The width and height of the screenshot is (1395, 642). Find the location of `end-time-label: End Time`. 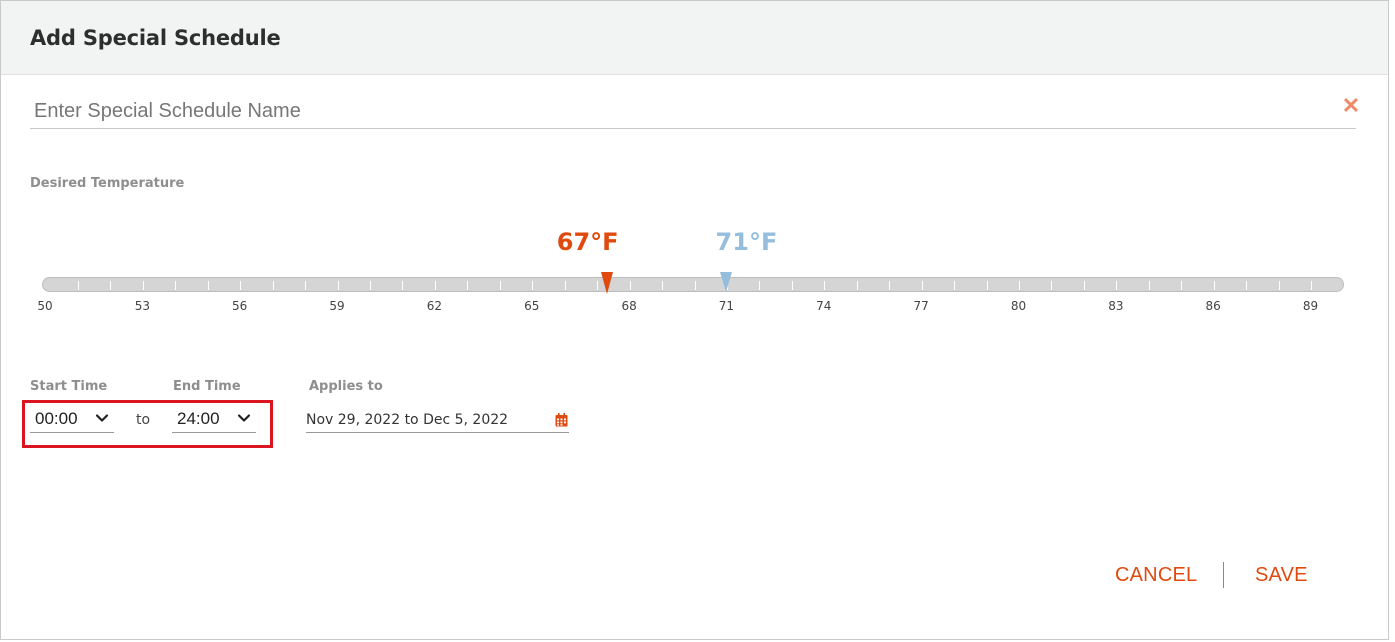

end-time-label: End Time is located at coordinates (207, 386).